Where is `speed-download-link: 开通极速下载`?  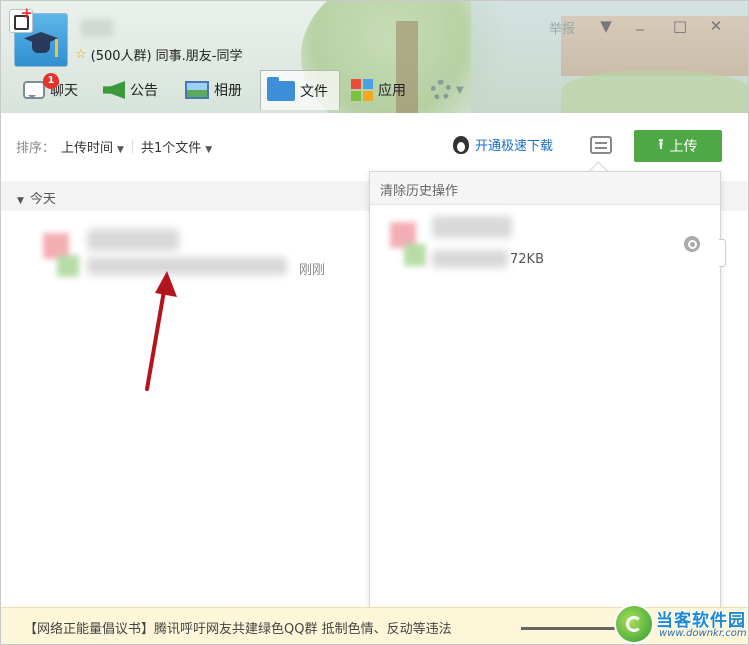
speed-download-link: 开通极速下载 is located at coordinates (503, 144).